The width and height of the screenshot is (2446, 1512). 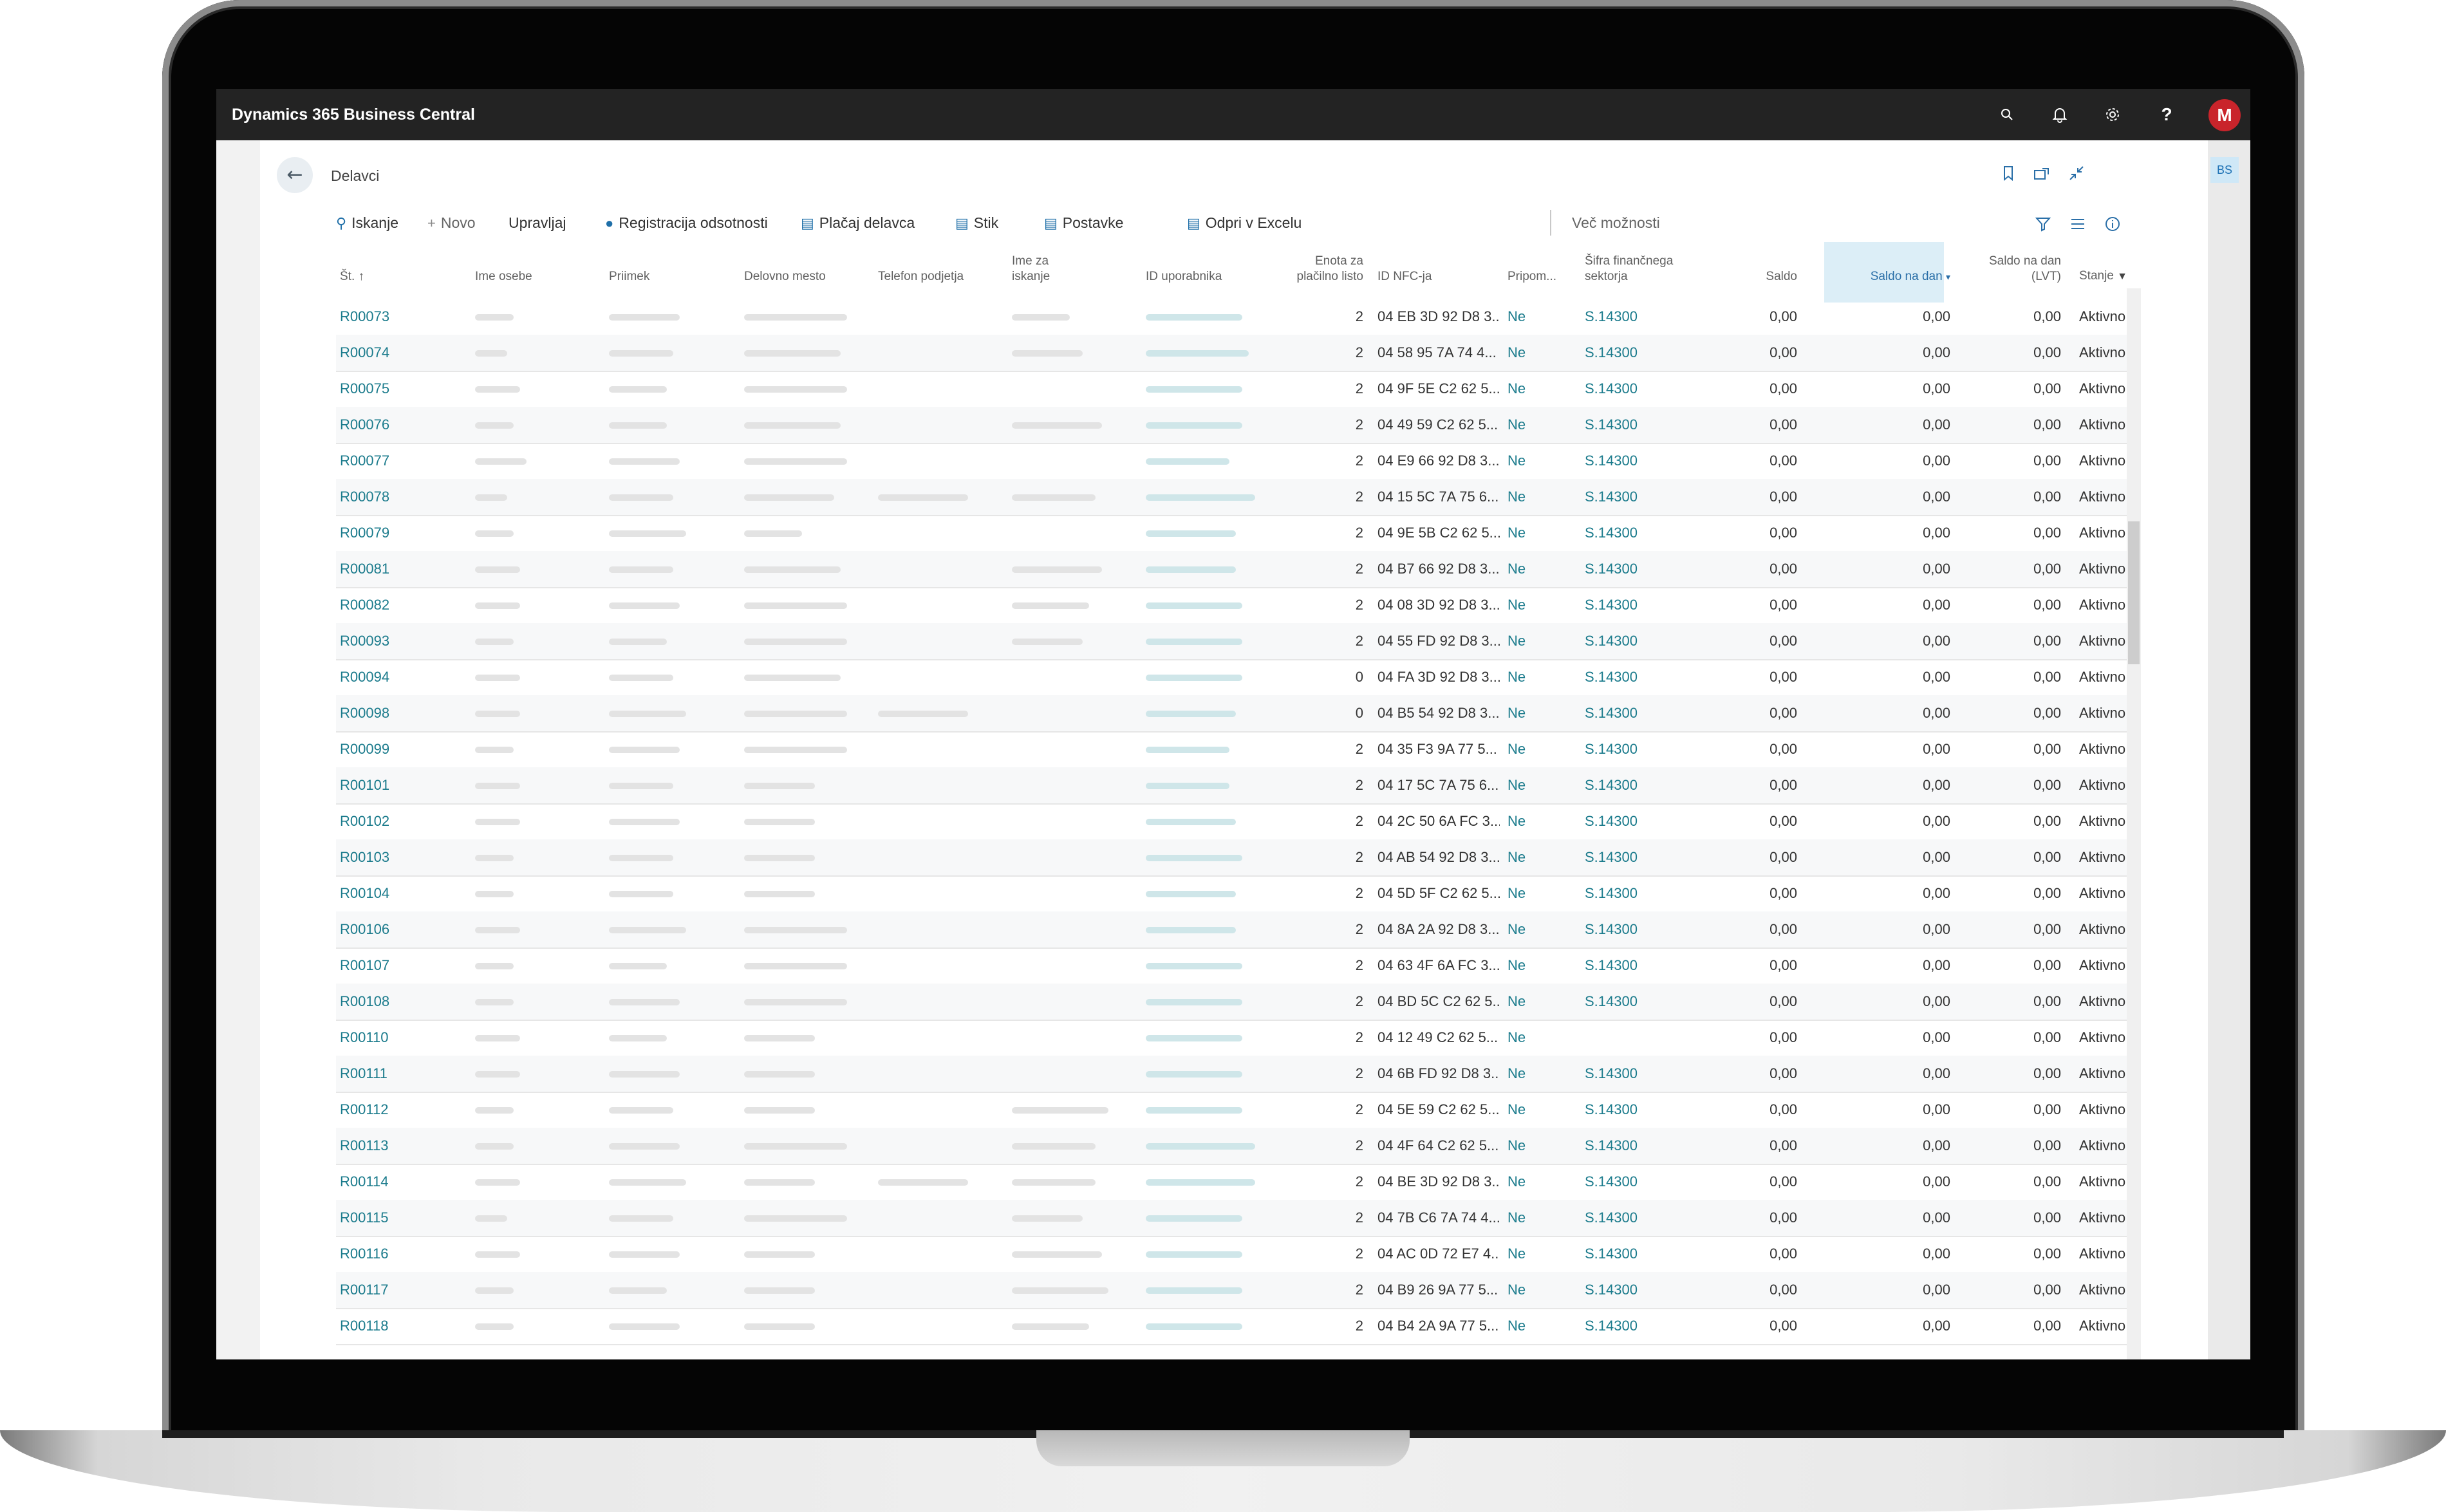 I want to click on cell-no: R00104, so click(x=398, y=893).